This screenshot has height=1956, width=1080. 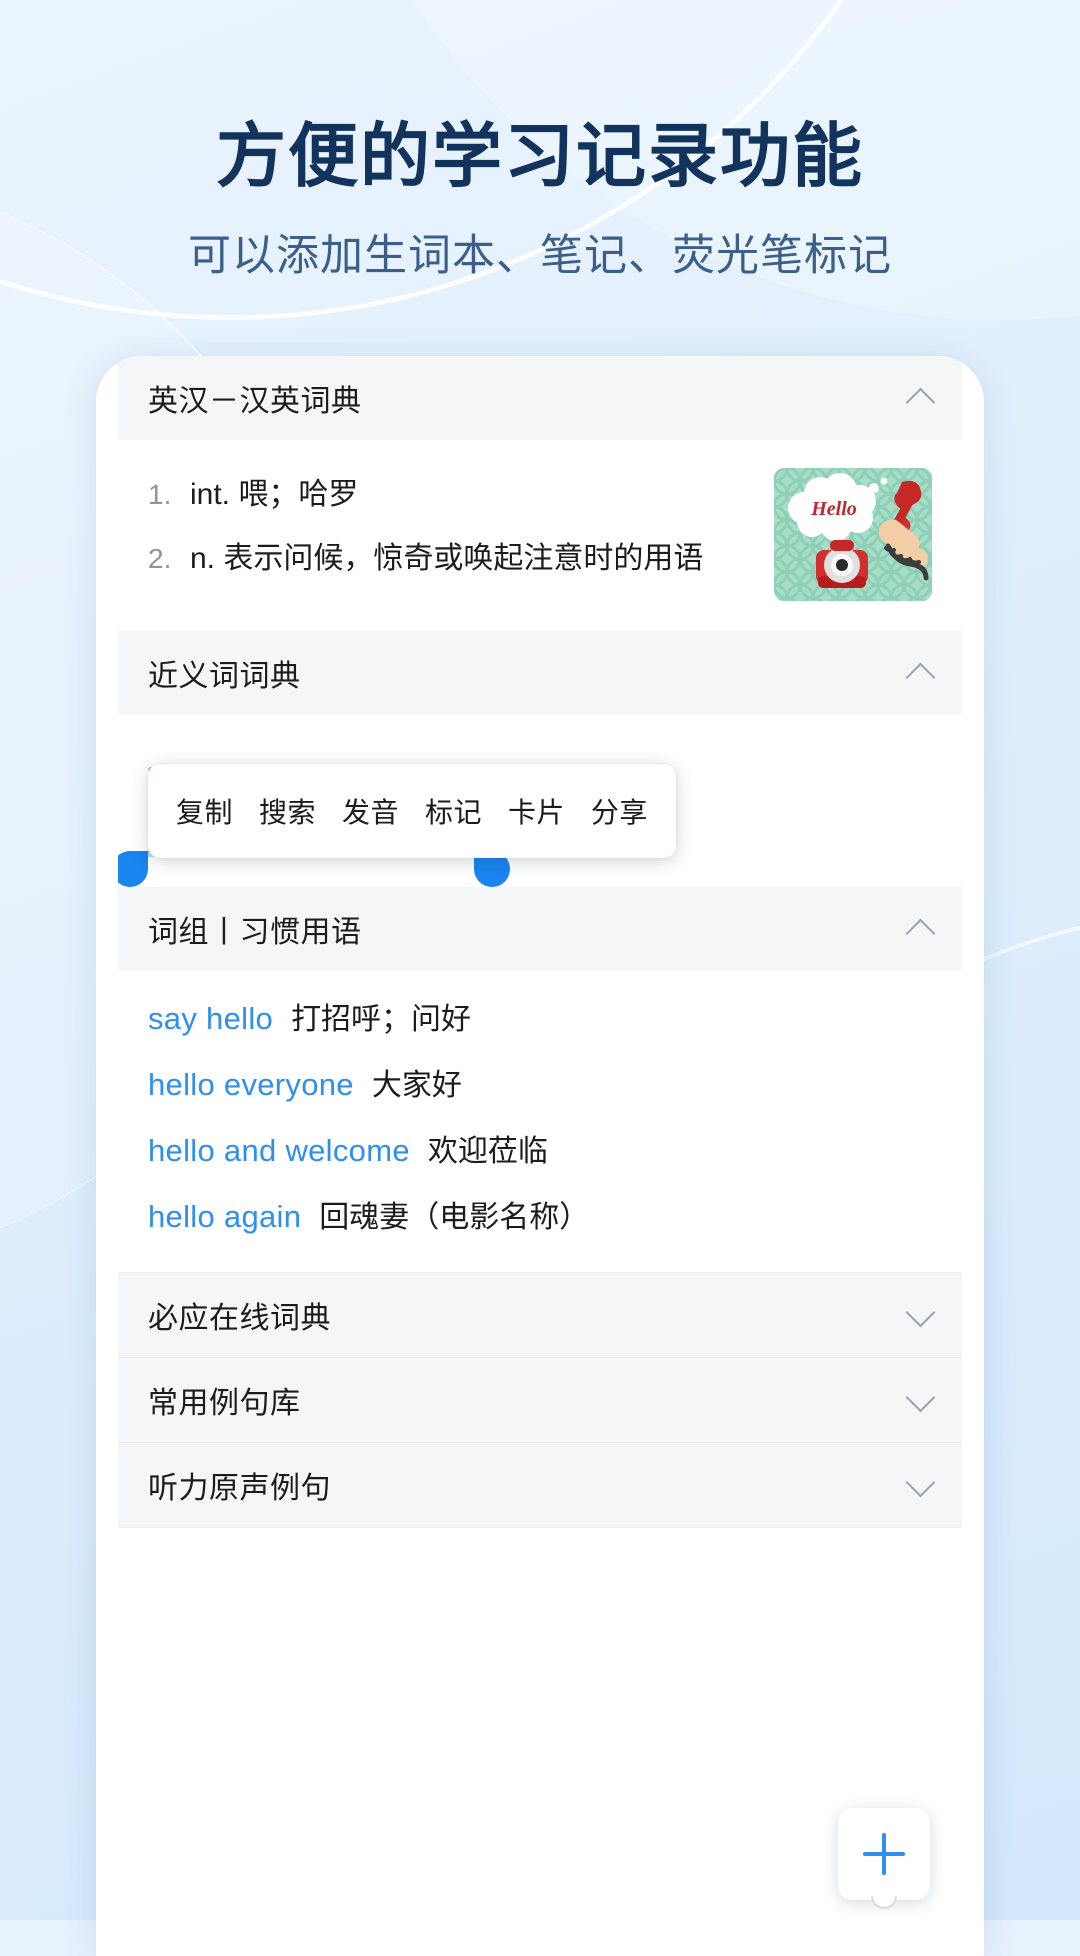 I want to click on section-title-dictionary: 英汉－汉英词典, so click(x=255, y=401).